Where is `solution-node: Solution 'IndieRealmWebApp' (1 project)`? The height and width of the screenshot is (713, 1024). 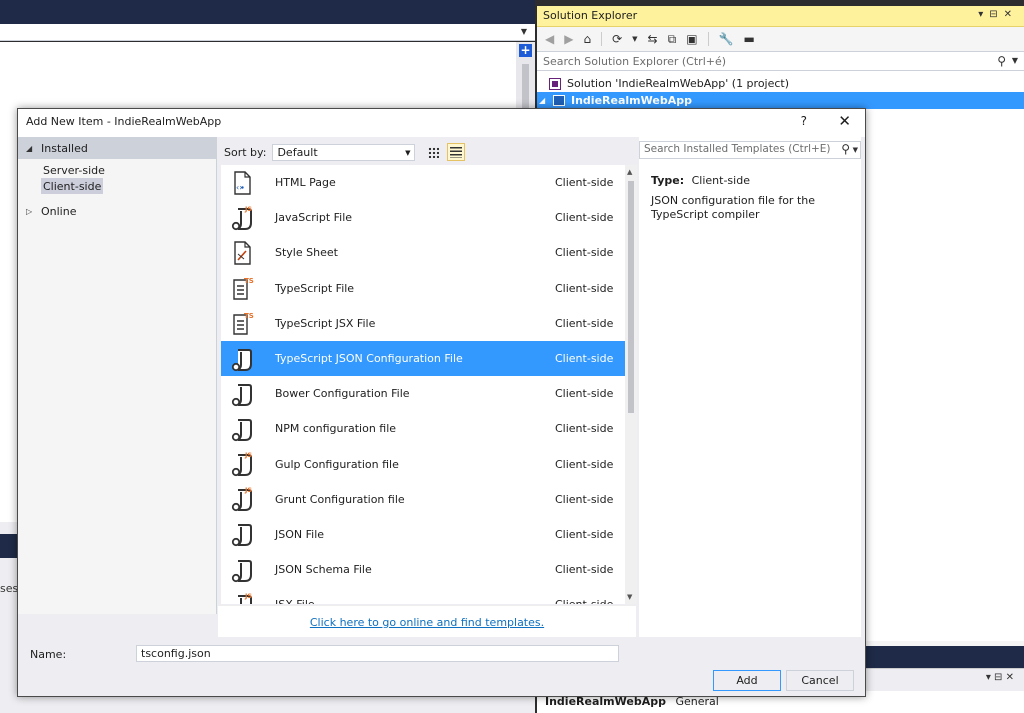
solution-node: Solution 'IndieRealmWebApp' (1 project) is located at coordinates (780, 83).